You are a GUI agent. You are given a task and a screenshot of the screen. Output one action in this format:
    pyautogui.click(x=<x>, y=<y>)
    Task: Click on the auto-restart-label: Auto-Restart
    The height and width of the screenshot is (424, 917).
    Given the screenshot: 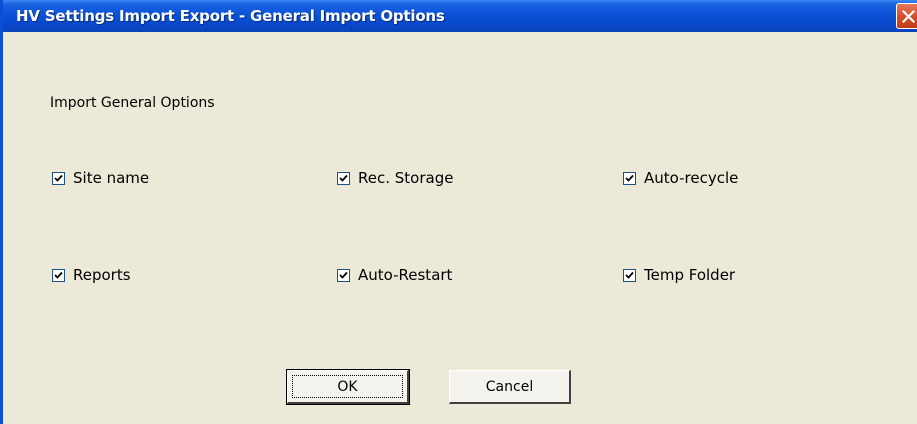 What is the action you would take?
    pyautogui.click(x=405, y=275)
    